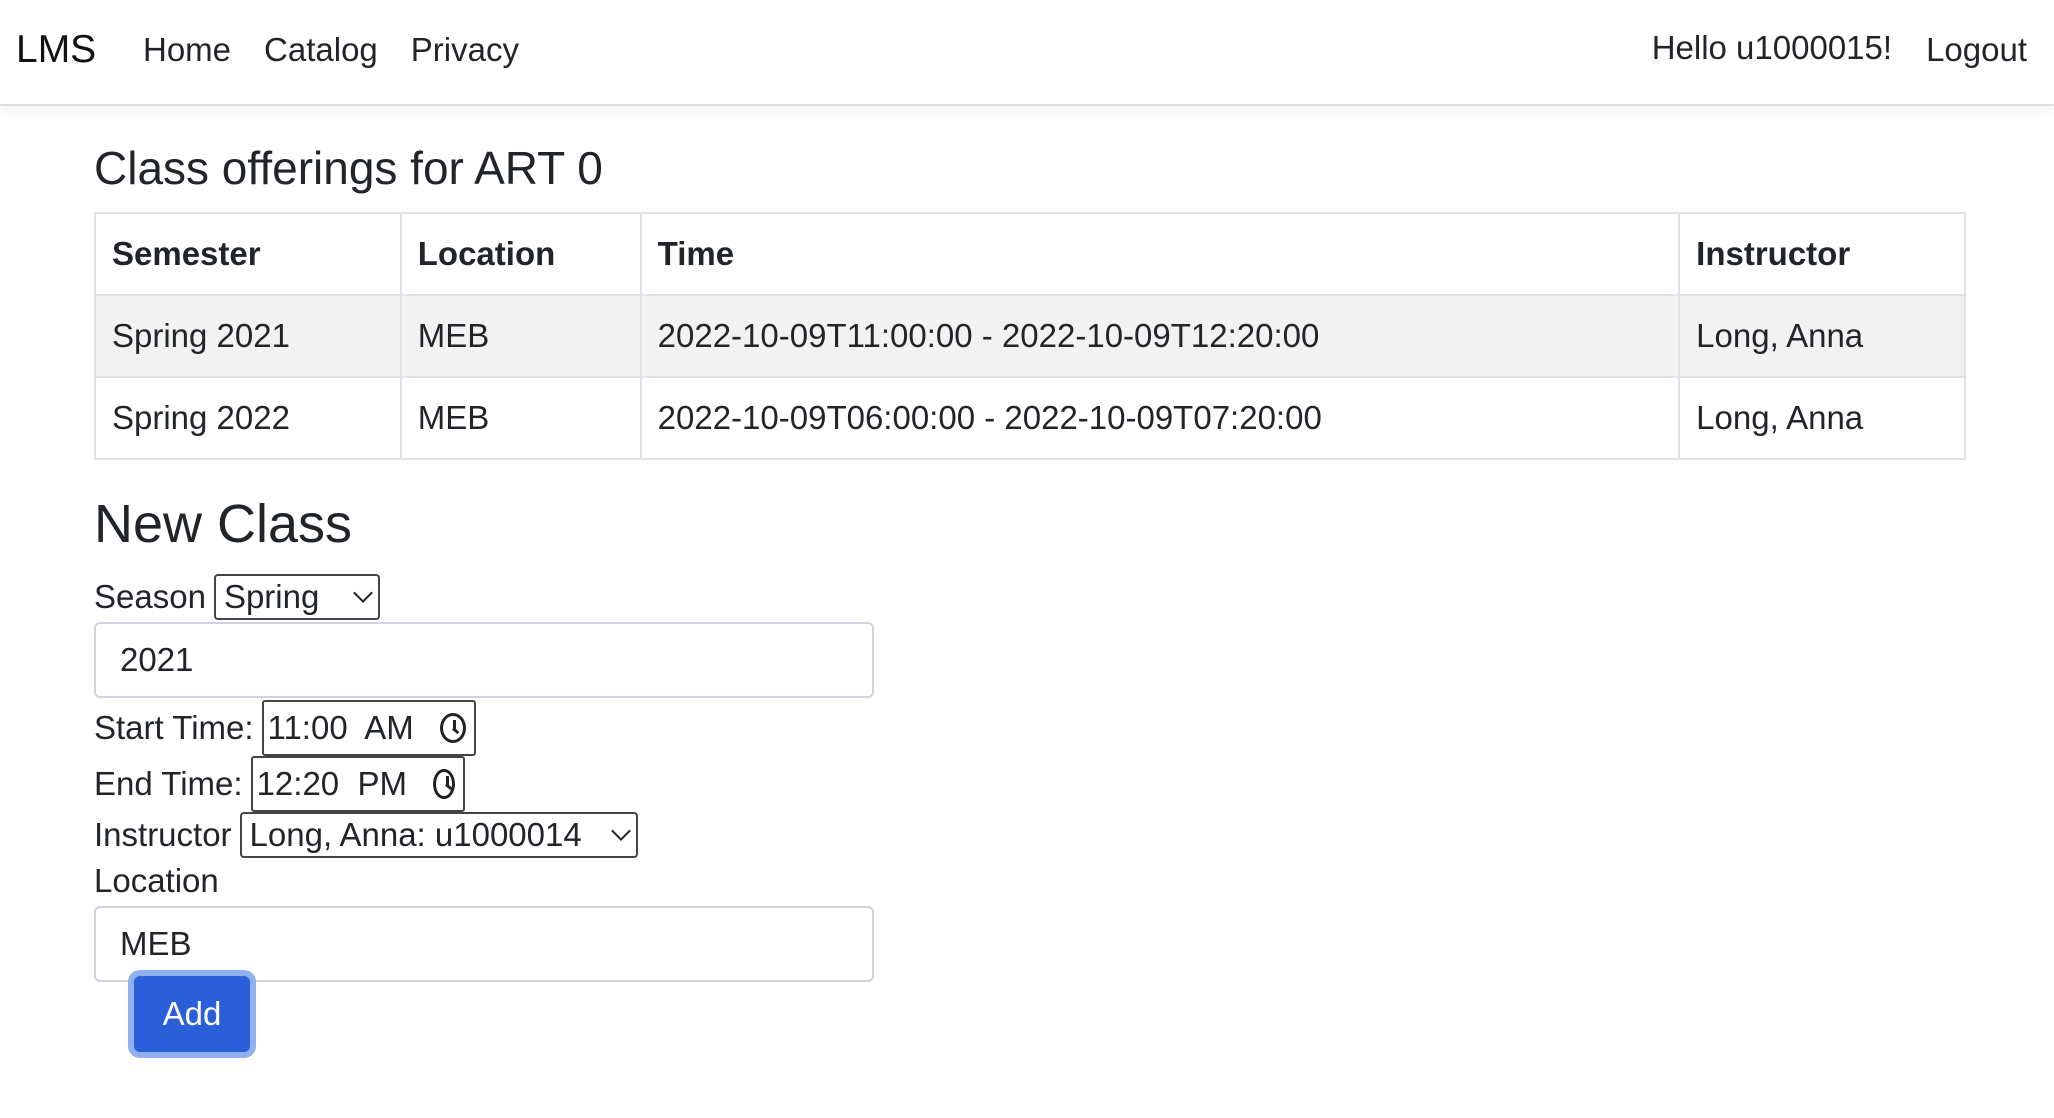 The image size is (2054, 1118). Describe the element at coordinates (163, 834) in the screenshot. I see `instructor-label: Instructor` at that location.